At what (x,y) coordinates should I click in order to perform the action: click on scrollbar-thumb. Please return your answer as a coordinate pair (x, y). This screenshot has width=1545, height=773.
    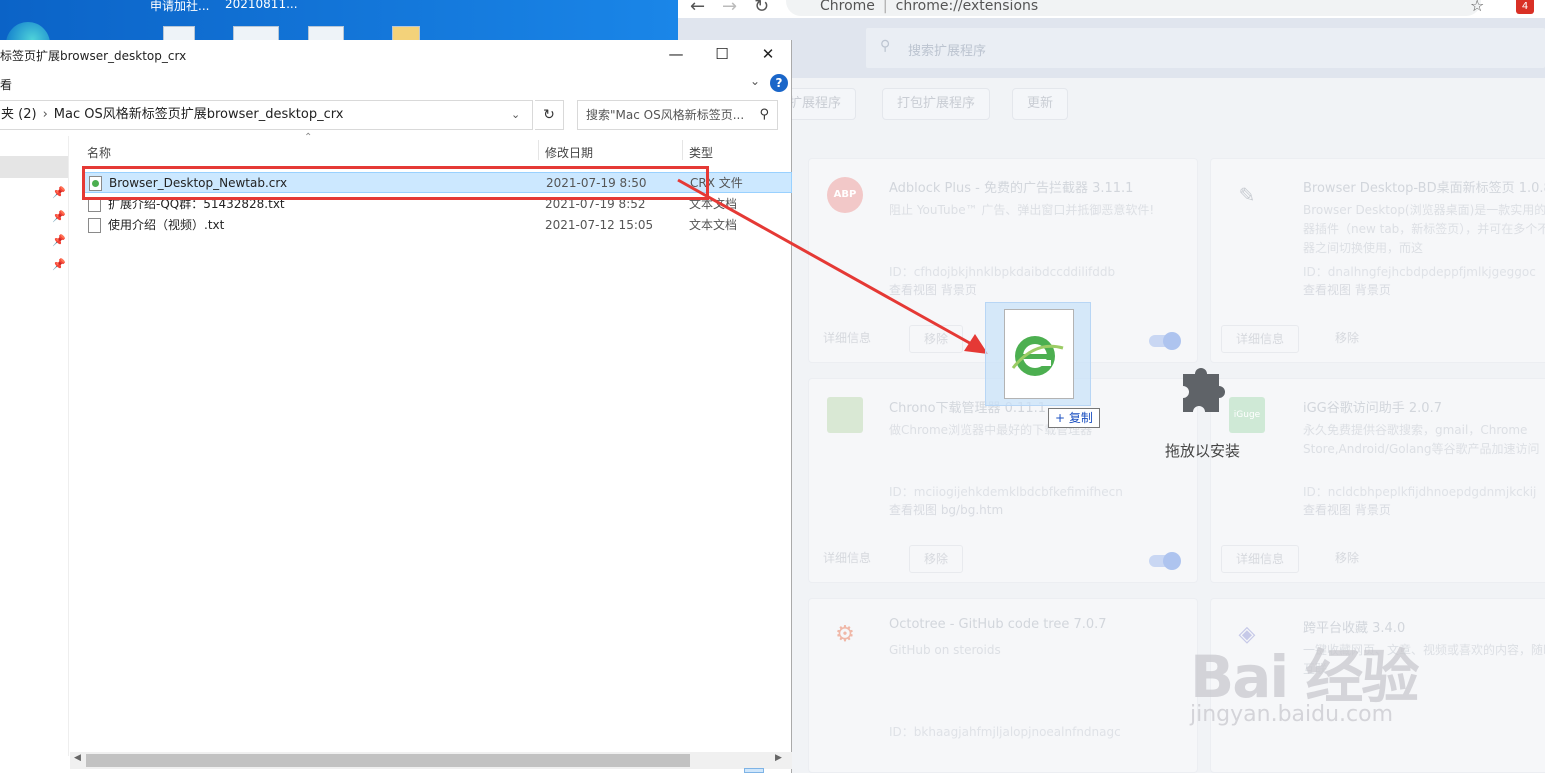
    Looking at the image, I should click on (388, 760).